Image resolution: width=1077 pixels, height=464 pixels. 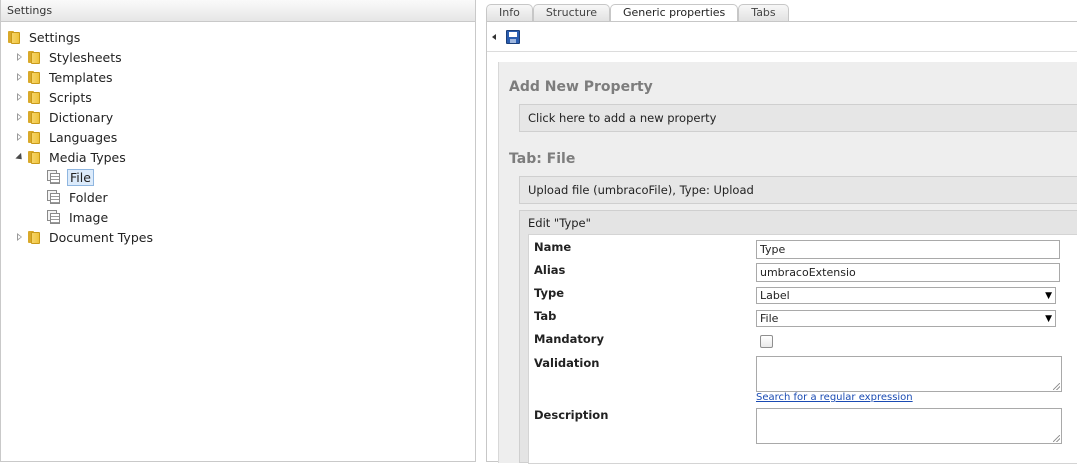 I want to click on tree-item-document-types: Document Types, so click(x=85, y=237).